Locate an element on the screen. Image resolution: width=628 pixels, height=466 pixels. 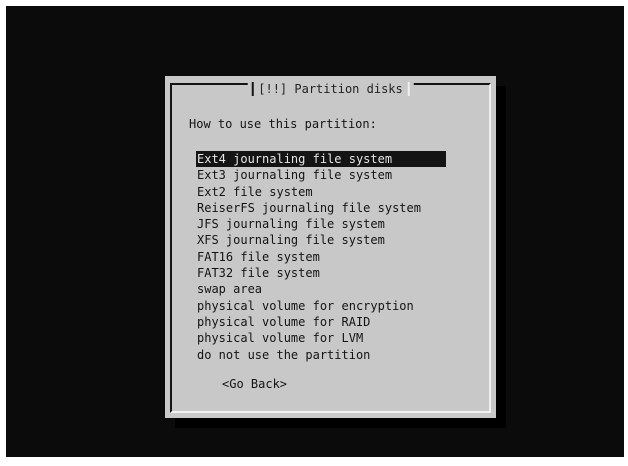
option-encryption-volume: physical volume for encryption is located at coordinates (321, 306).